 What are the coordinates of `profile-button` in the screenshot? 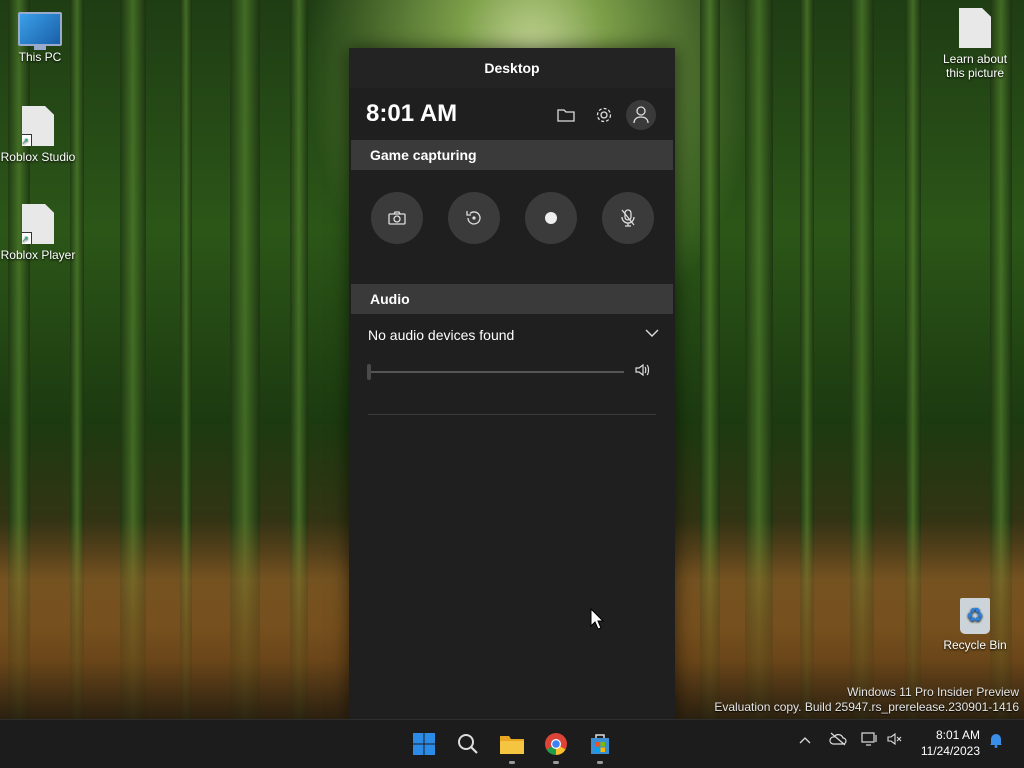 It's located at (641, 115).